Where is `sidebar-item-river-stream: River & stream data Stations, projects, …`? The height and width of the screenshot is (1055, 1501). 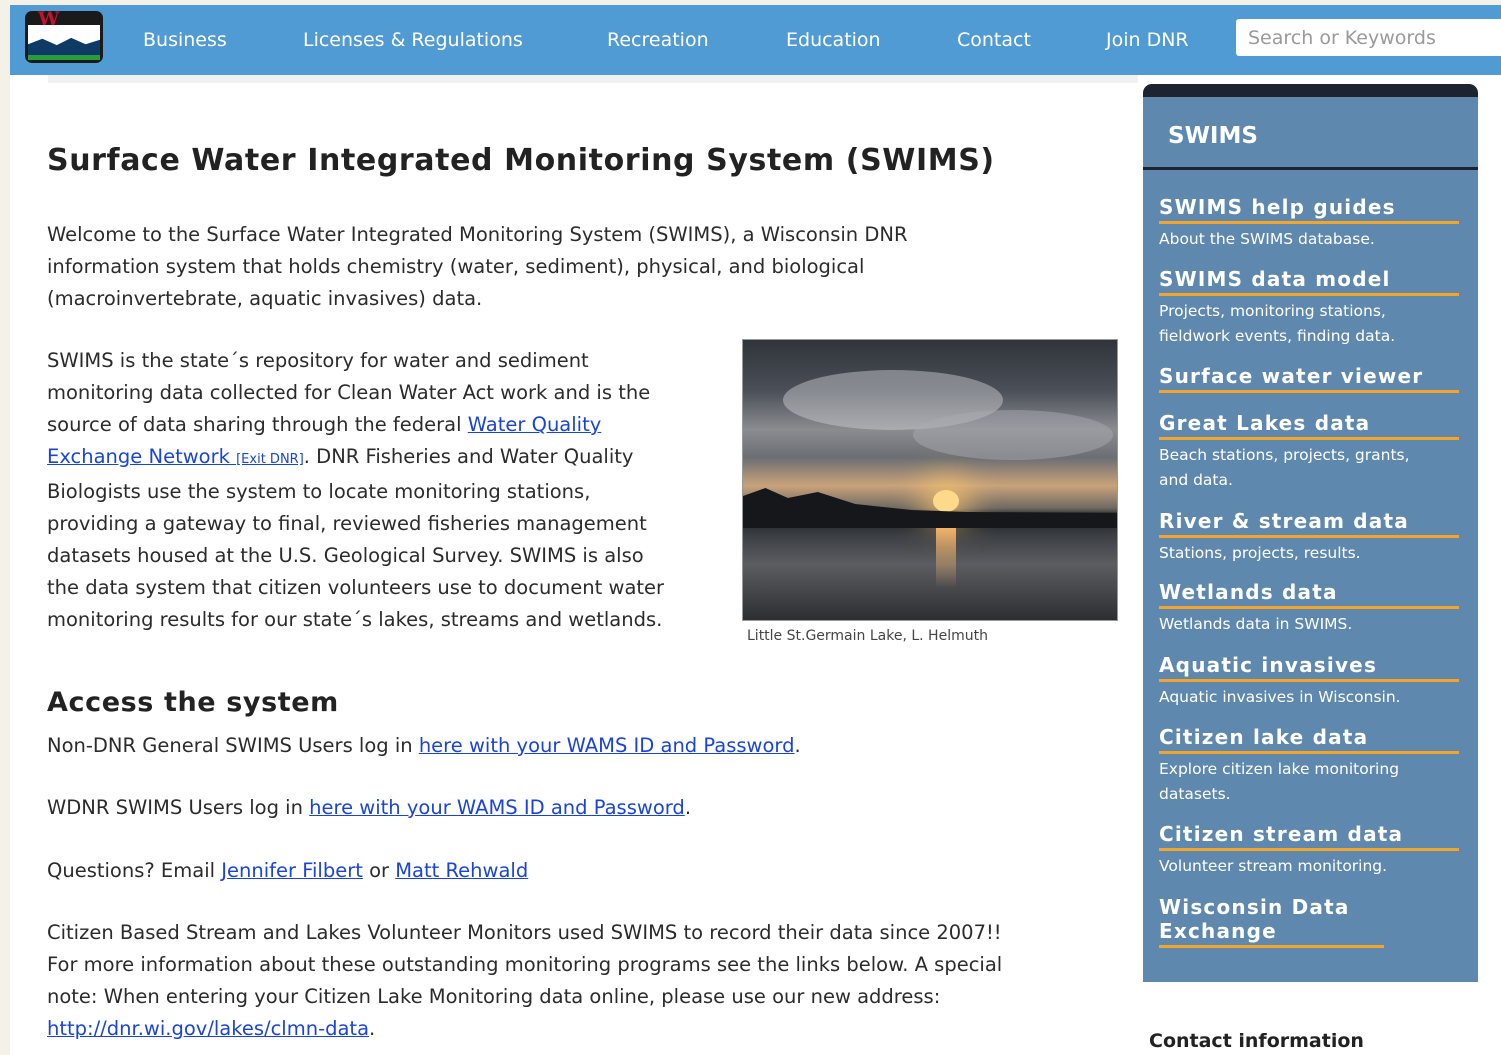 sidebar-item-river-stream: River & stream data Stations, projects, … is located at coordinates (1309, 537).